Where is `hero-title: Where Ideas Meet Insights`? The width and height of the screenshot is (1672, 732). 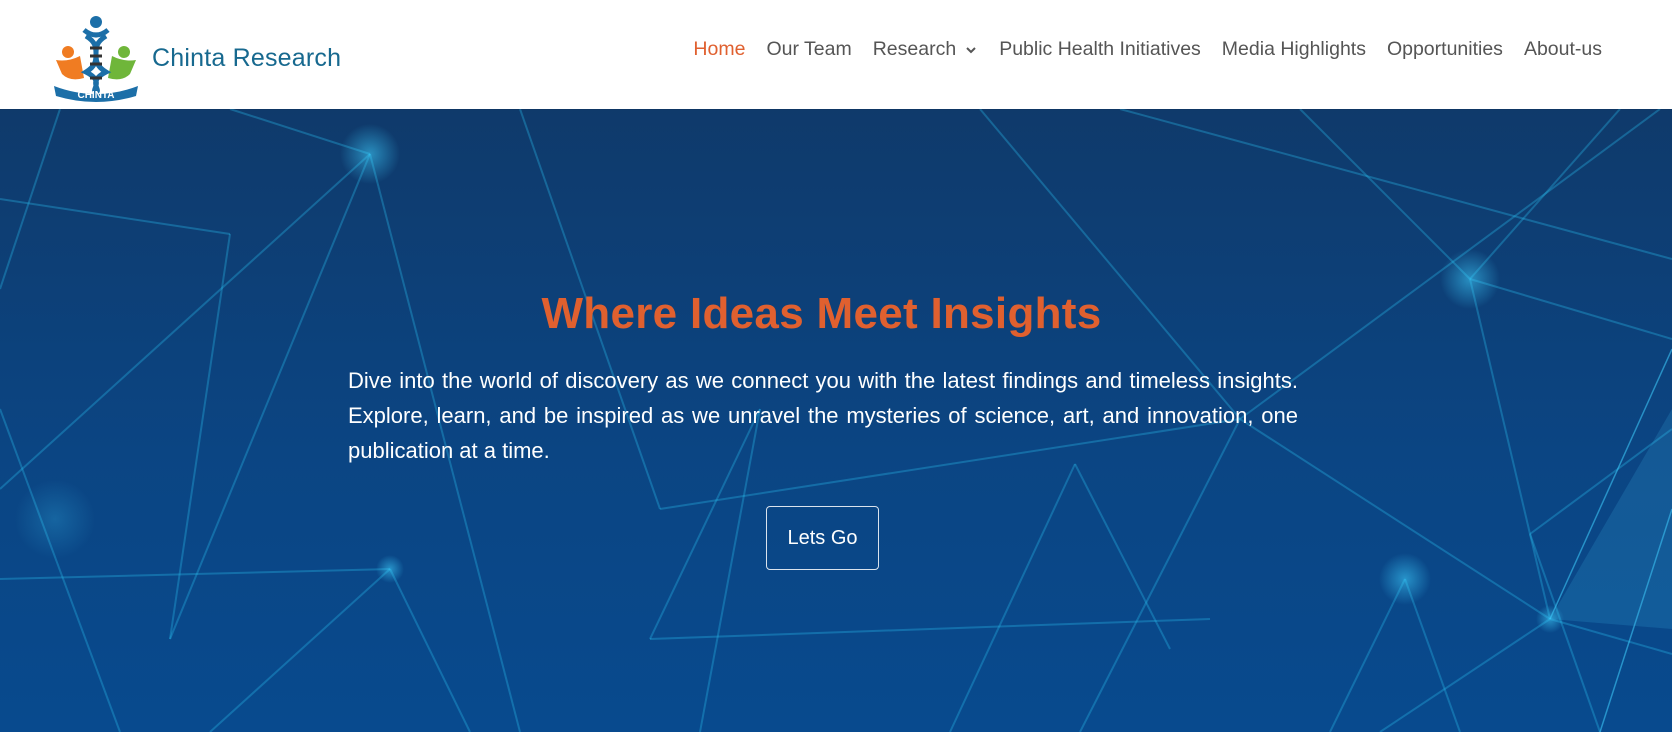 hero-title: Where Ideas Meet Insights is located at coordinates (821, 313).